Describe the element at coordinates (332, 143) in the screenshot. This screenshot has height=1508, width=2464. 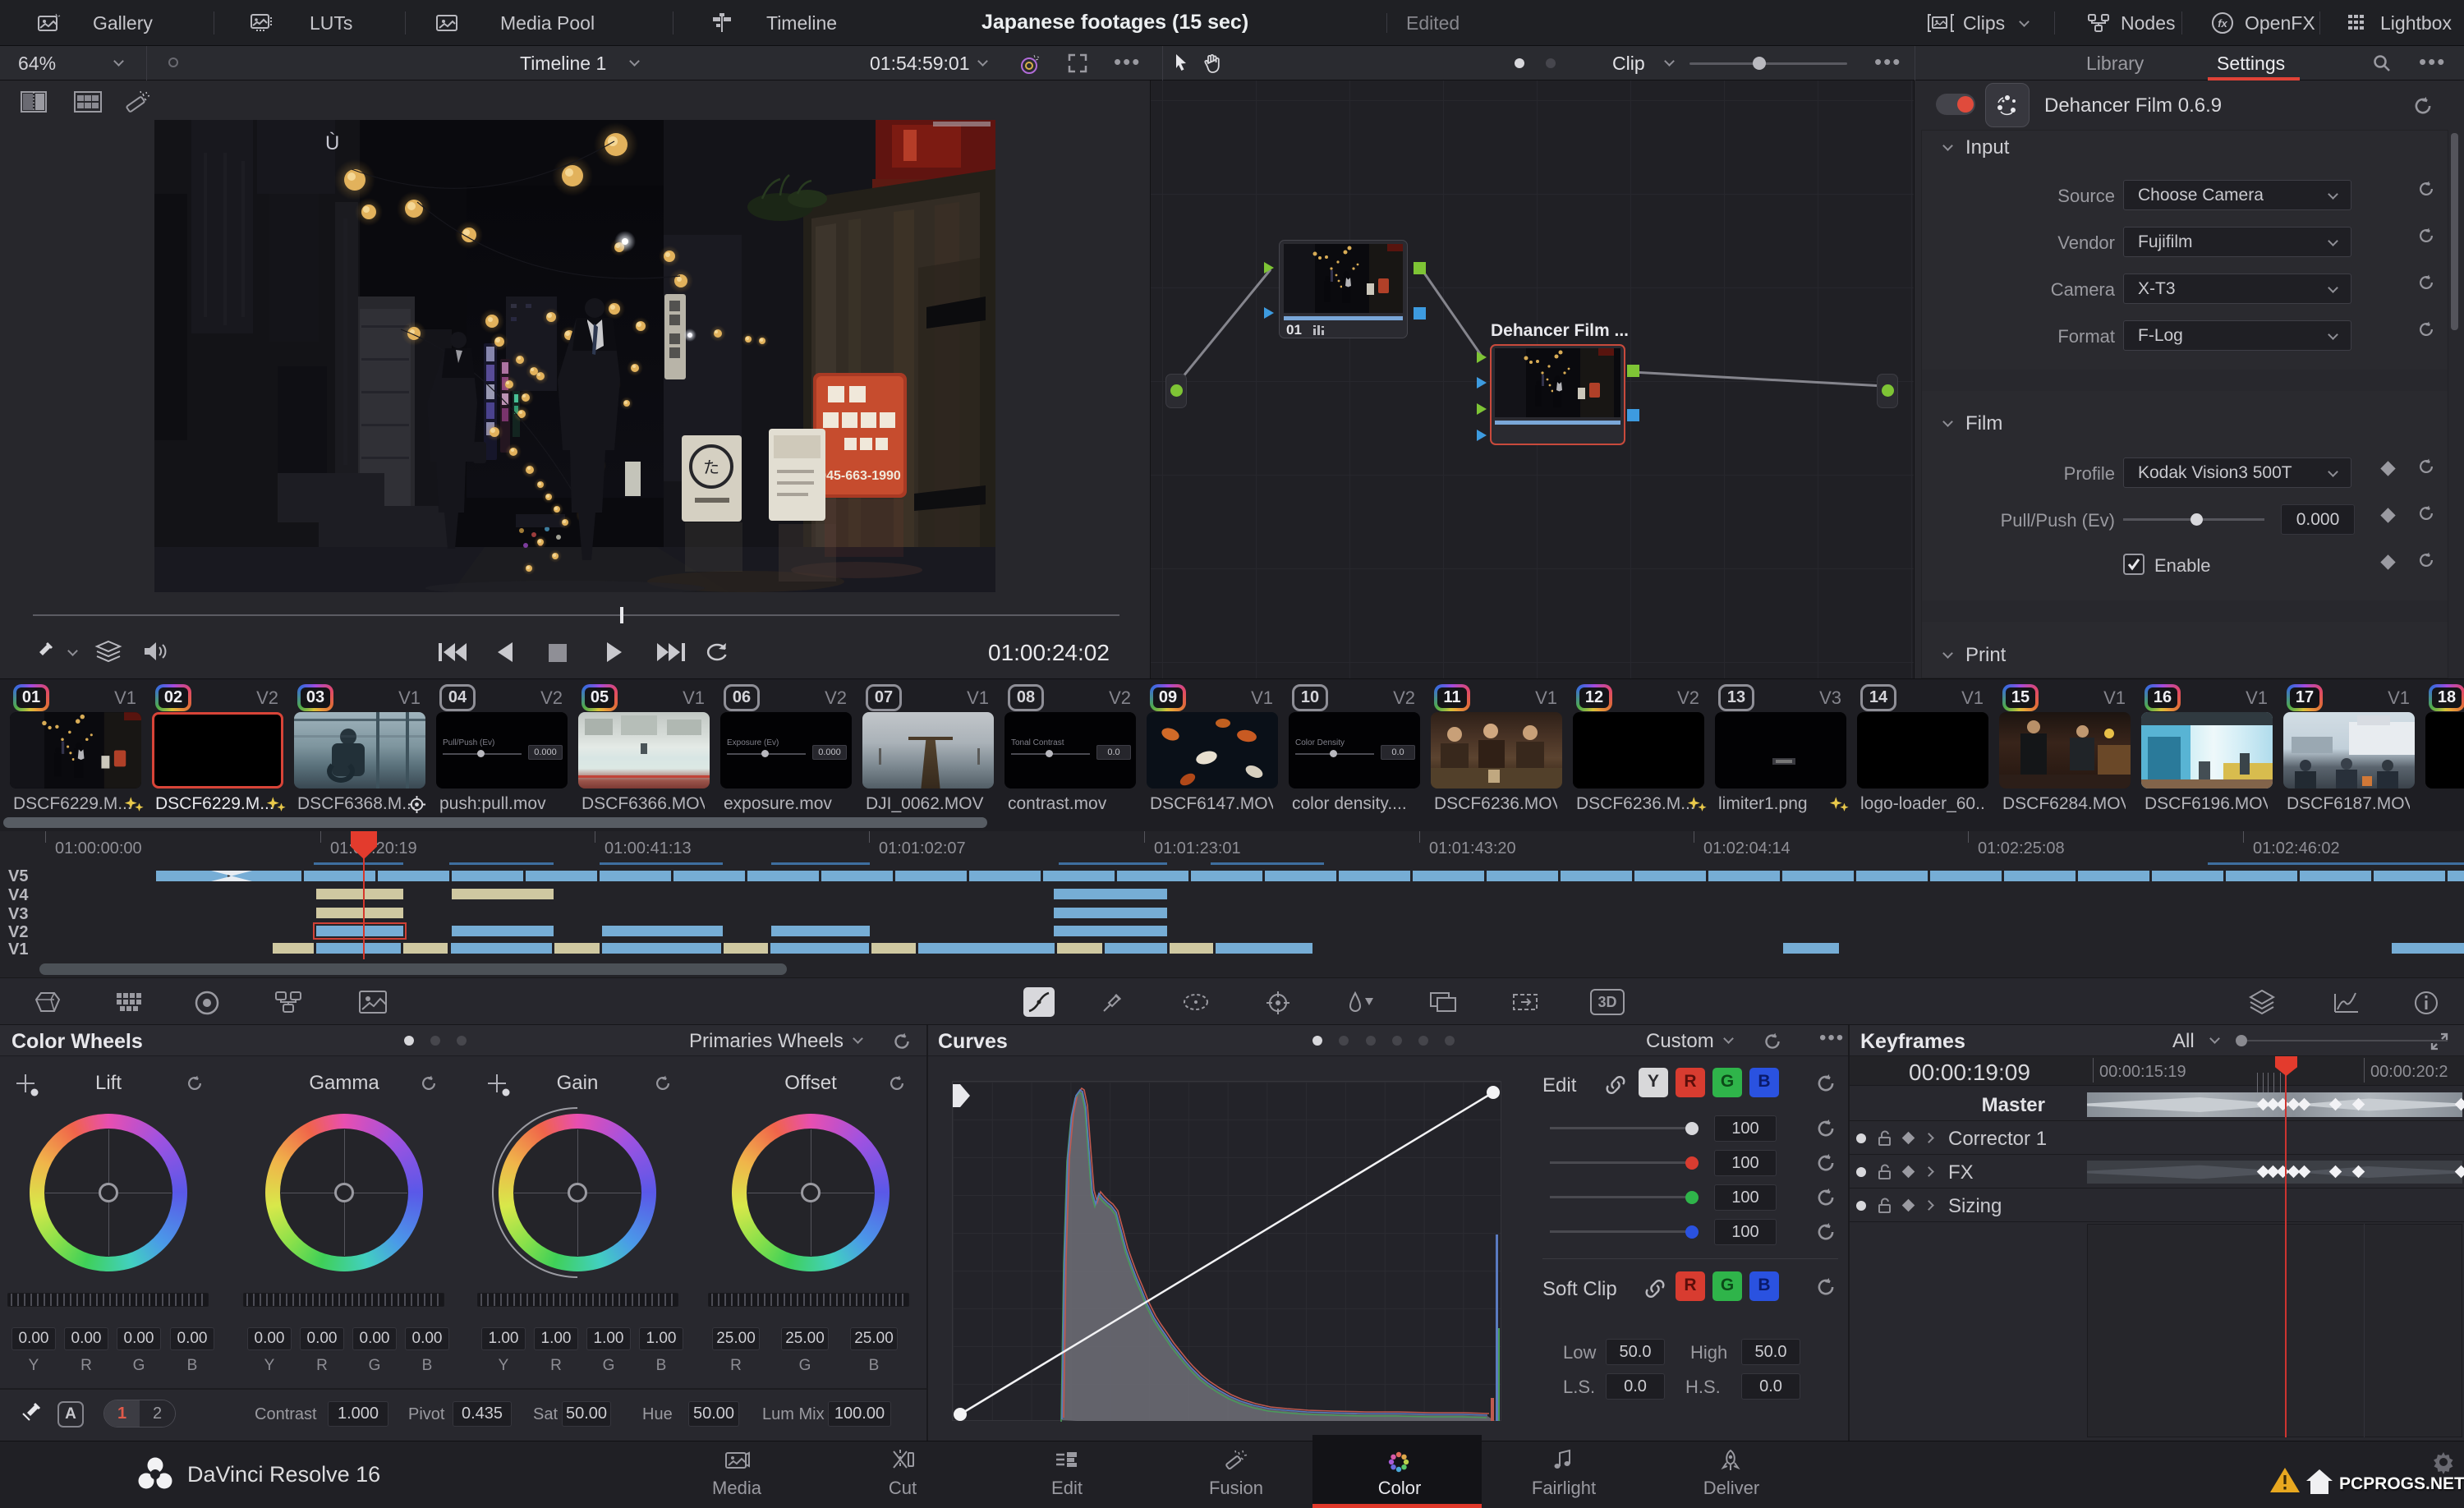
I see `svg-text: Ù` at that location.